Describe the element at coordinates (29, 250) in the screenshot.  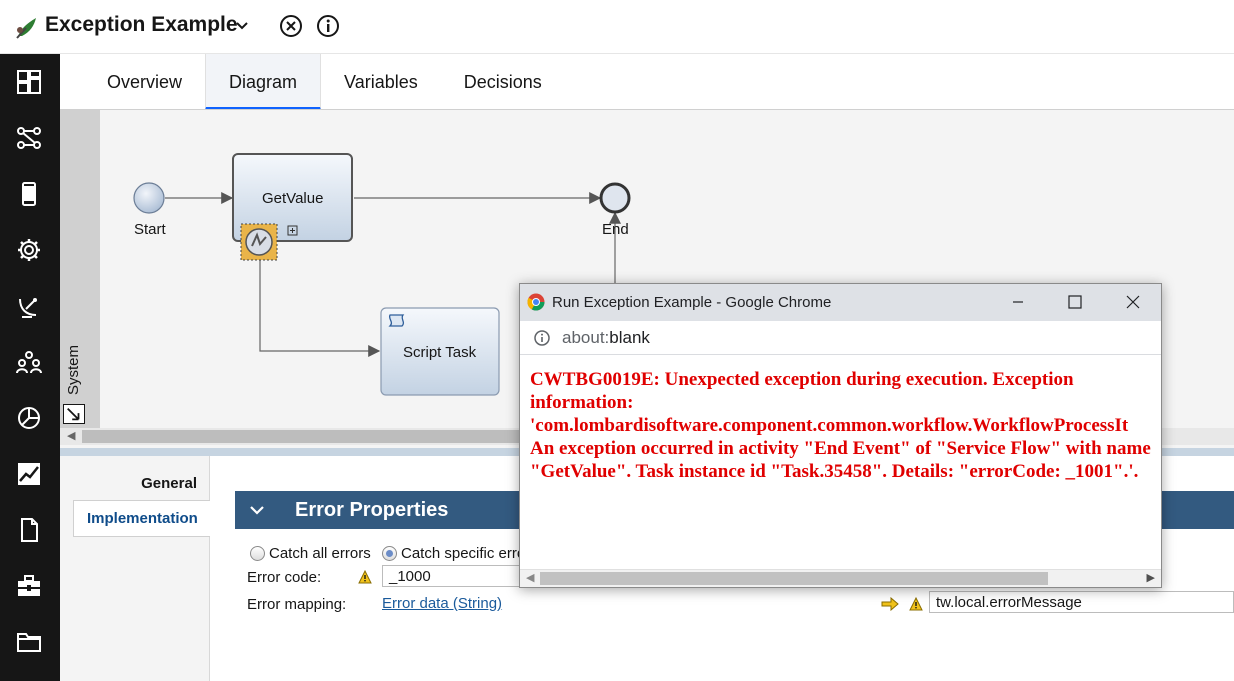
I see `settings-gear-icon` at that location.